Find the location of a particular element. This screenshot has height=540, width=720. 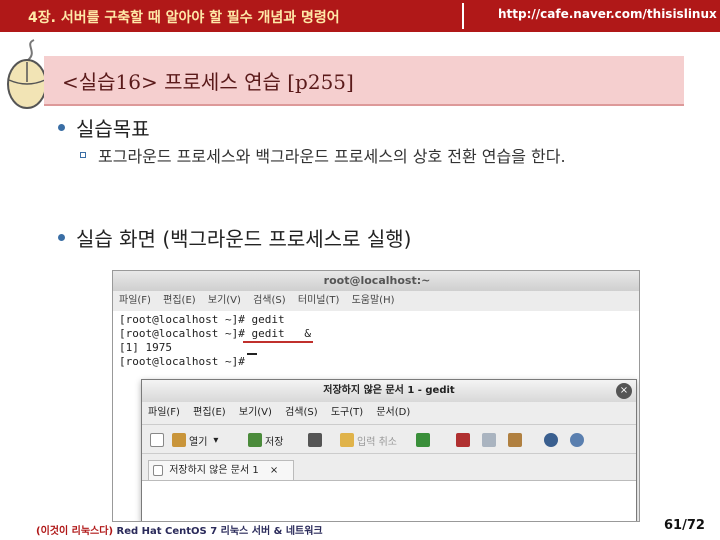

terminal-menu-view: 보기(V) is located at coordinates (224, 300).